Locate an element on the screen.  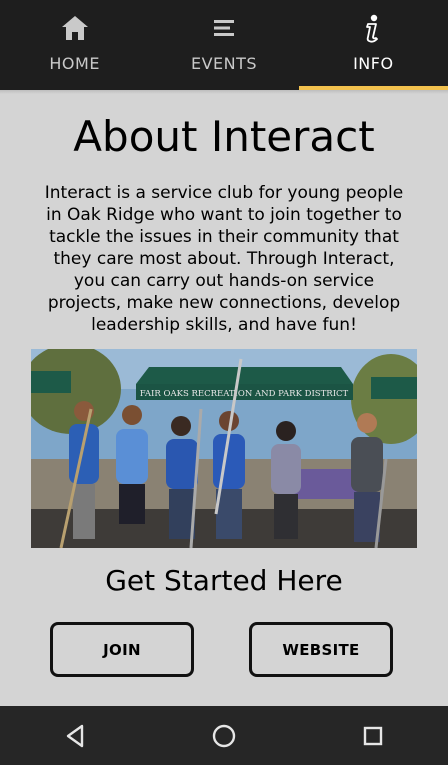
tab-events: EVENTS is located at coordinates (223, 45).